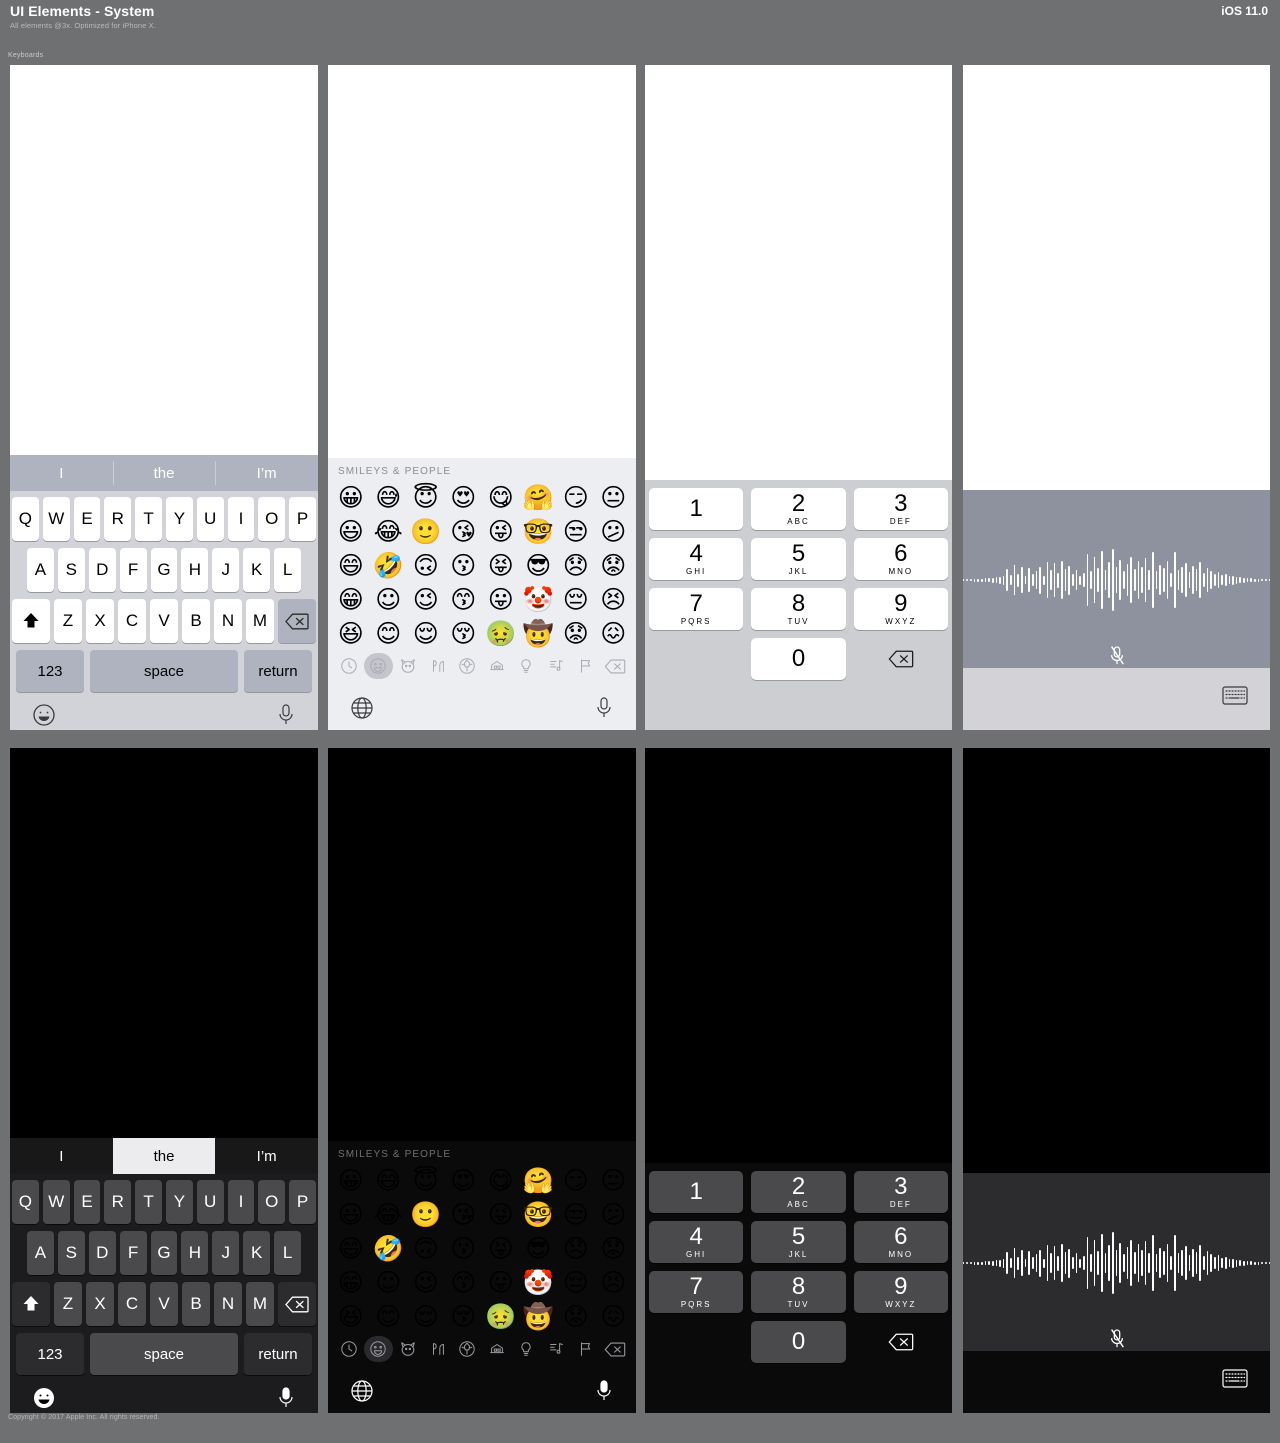 The image size is (1280, 1443). I want to click on key-r: R, so click(118, 1202).